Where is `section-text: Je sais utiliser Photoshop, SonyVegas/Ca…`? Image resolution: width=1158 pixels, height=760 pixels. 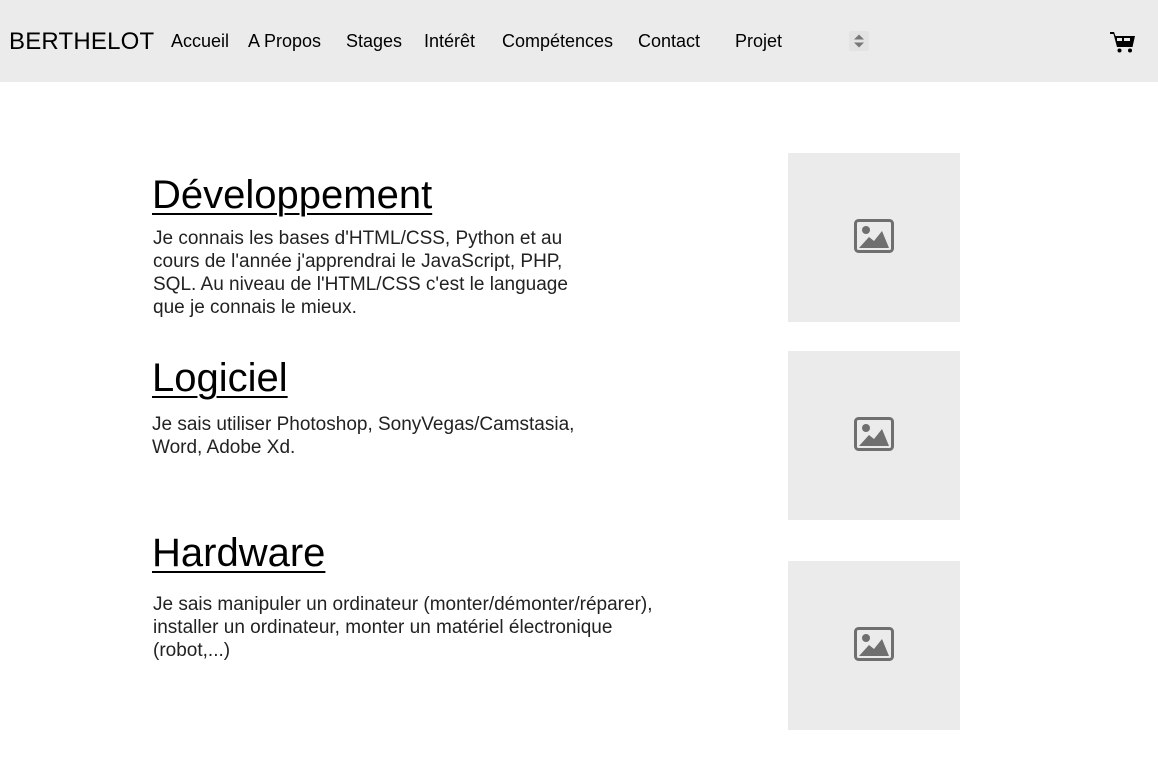
section-text: Je sais utiliser Photoshop, SonyVegas/Ca… is located at coordinates (363, 436).